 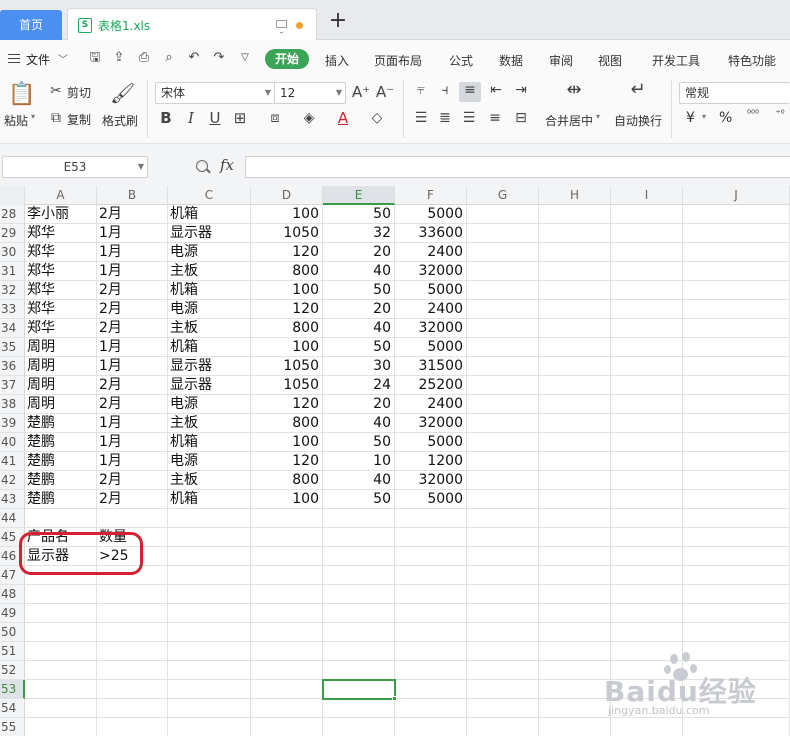 I want to click on cell-b36: 1月, so click(x=110, y=366).